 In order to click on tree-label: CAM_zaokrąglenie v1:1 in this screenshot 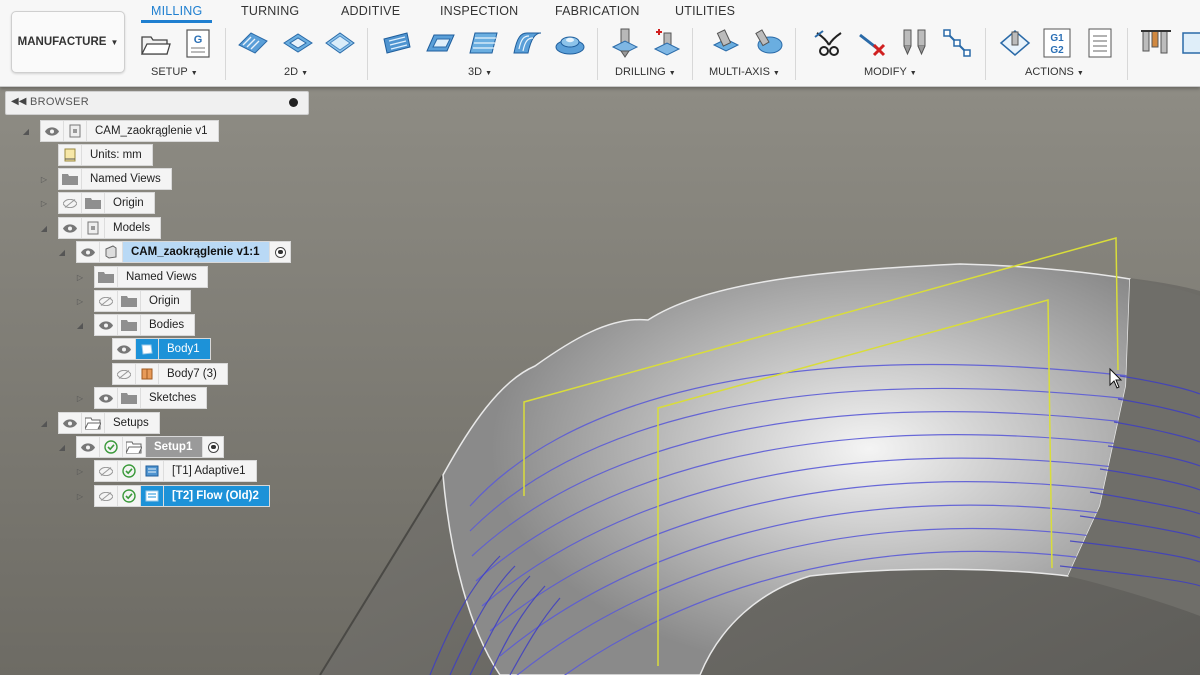, I will do `click(196, 252)`.